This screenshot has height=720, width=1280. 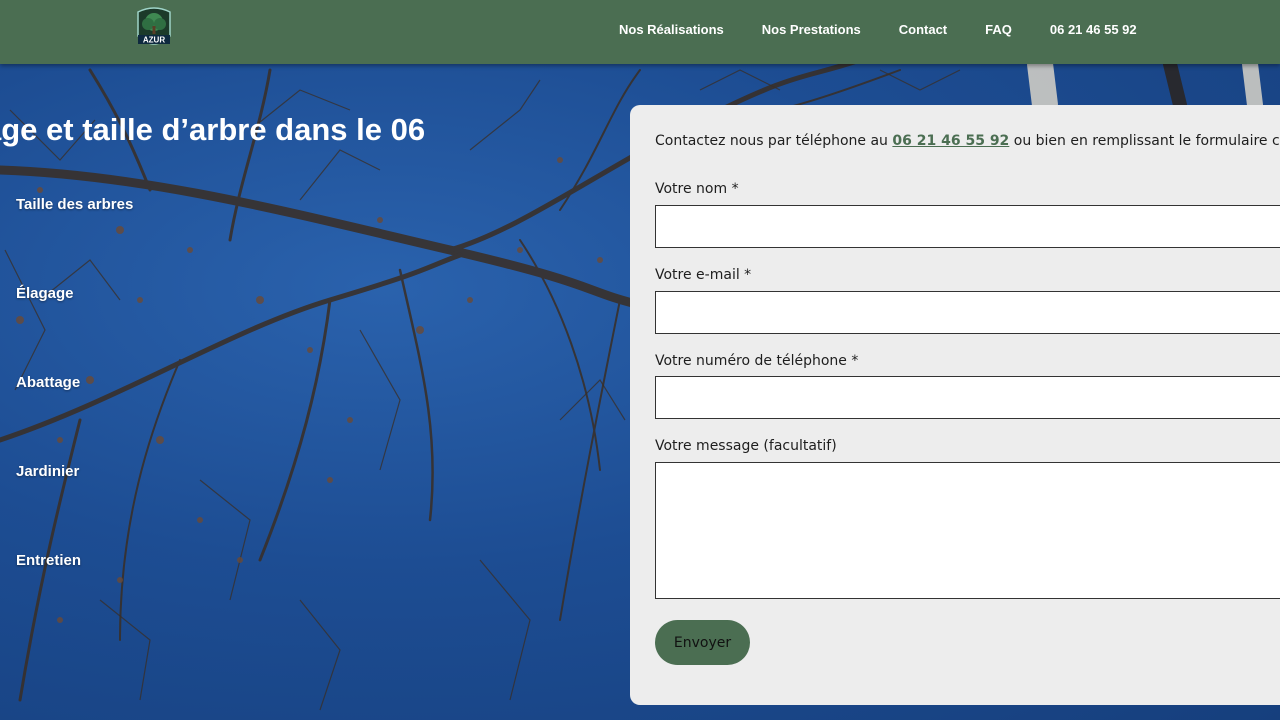 What do you see at coordinates (154, 40) in the screenshot?
I see `svg-text: AZUR` at bounding box center [154, 40].